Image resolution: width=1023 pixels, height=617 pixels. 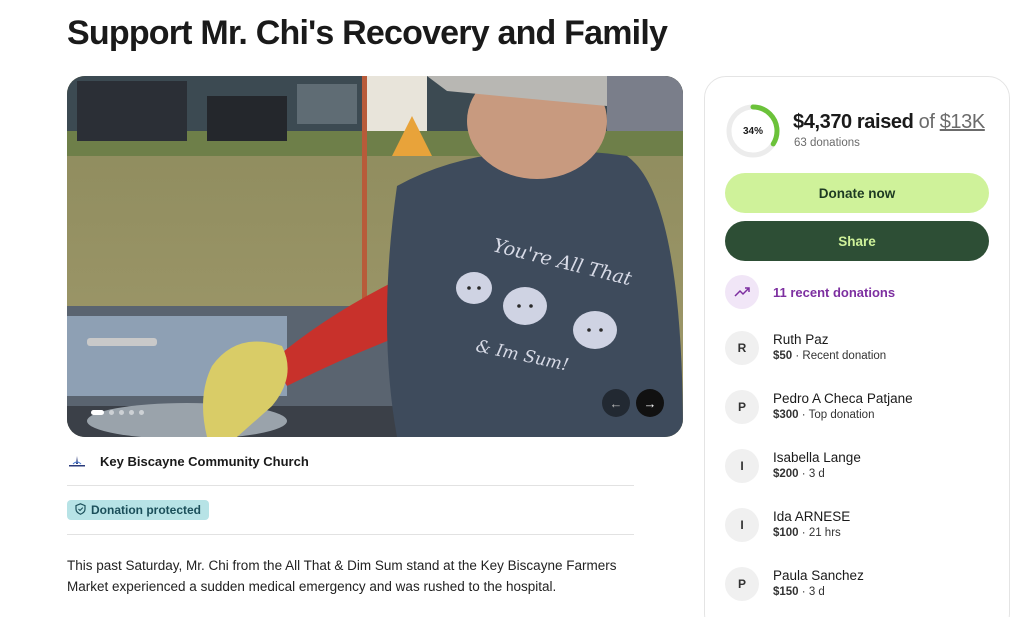 I want to click on donor-name: Ida ARNESE, so click(x=812, y=516).